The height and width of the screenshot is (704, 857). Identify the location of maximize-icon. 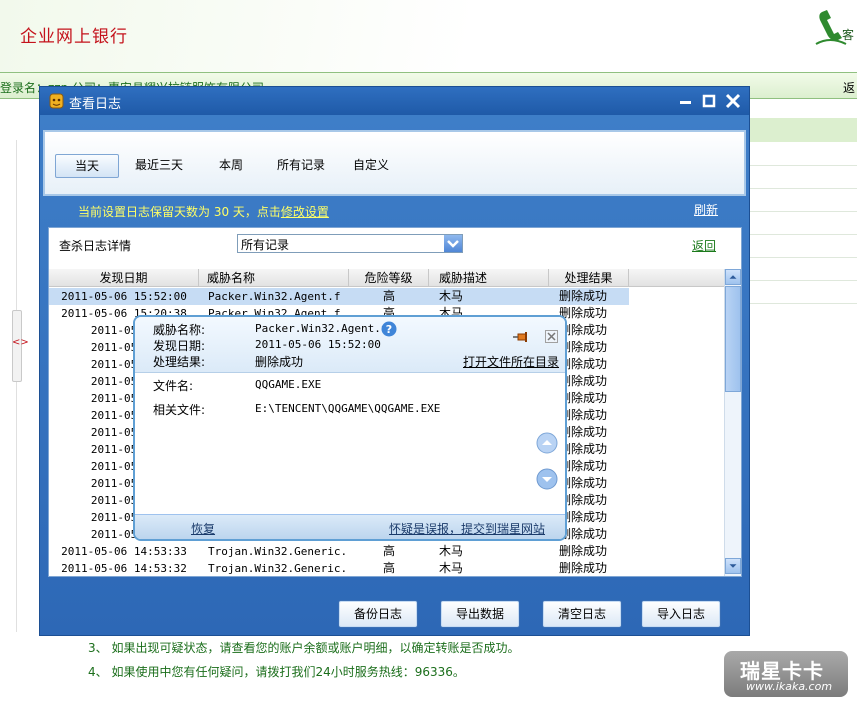
(709, 101).